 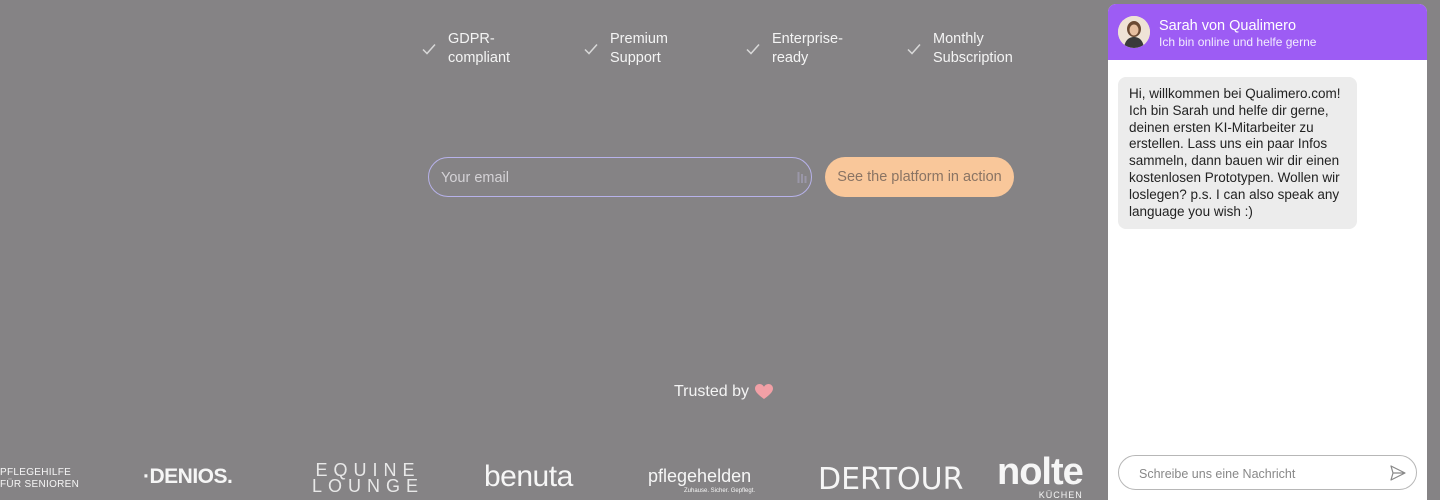 I want to click on chat-input-wrapper, so click(x=1267, y=473).